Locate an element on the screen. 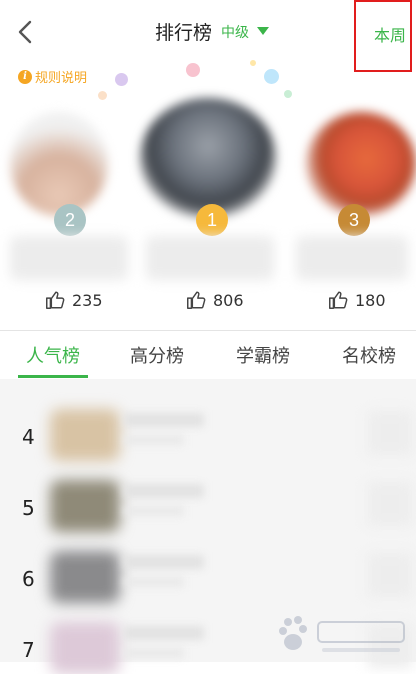 This screenshot has width=416, height=674. level-selector: 中级 is located at coordinates (235, 32).